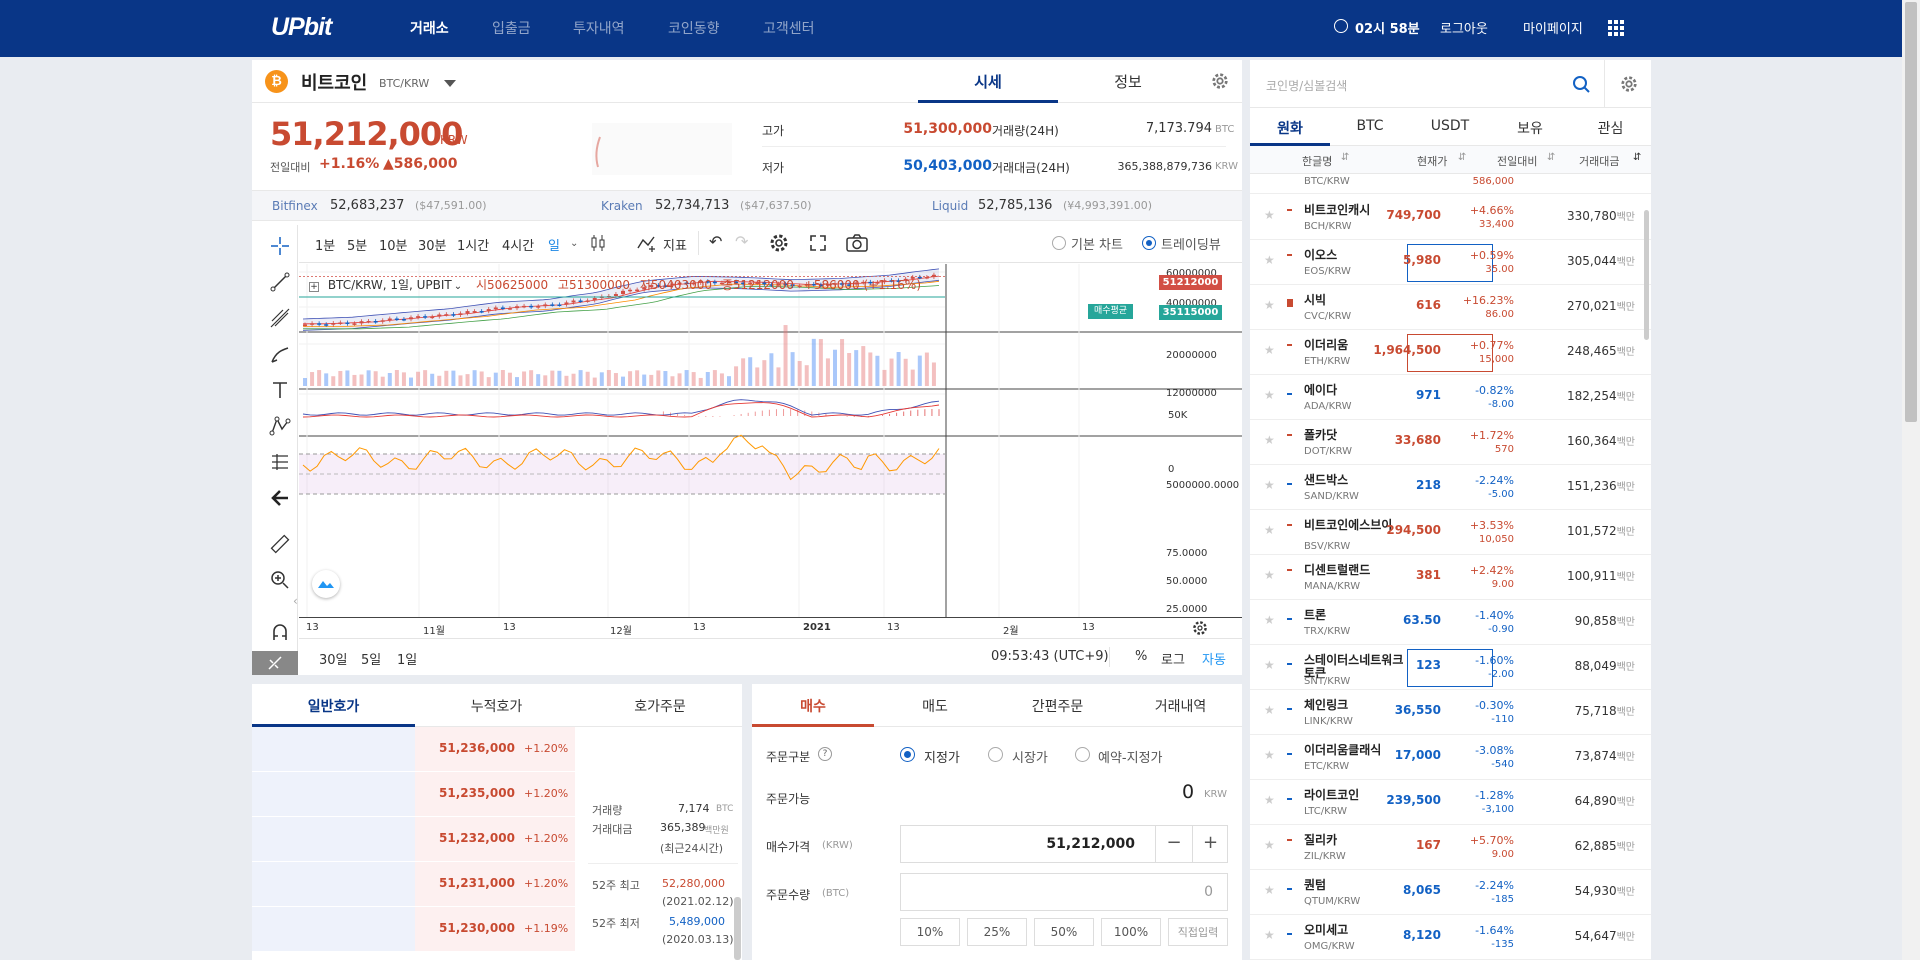 The height and width of the screenshot is (960, 1920). Describe the element at coordinates (1214, 658) in the screenshot. I see `auto-scale-toggle: 자동` at that location.